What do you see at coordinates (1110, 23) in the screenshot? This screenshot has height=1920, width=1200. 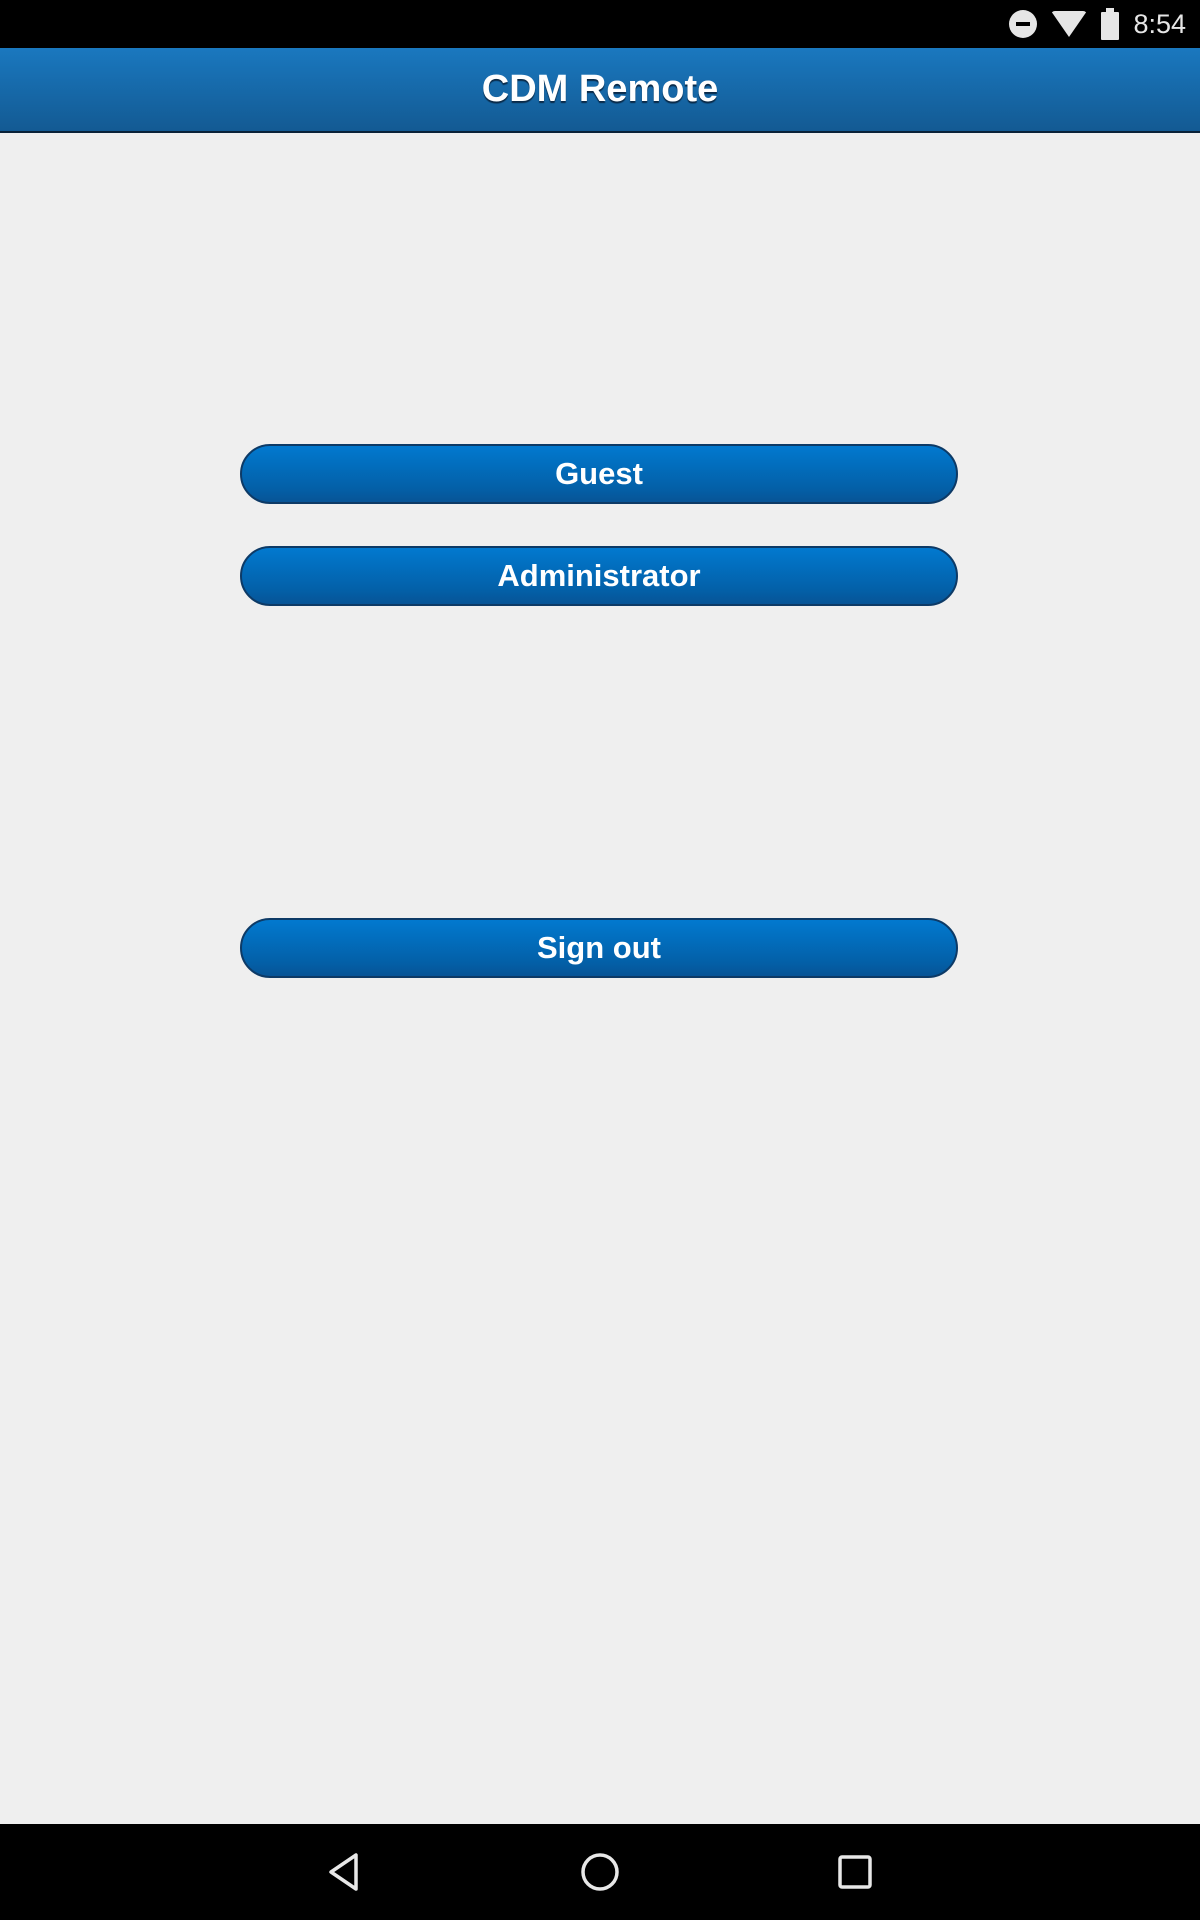 I see `battery-icon` at bounding box center [1110, 23].